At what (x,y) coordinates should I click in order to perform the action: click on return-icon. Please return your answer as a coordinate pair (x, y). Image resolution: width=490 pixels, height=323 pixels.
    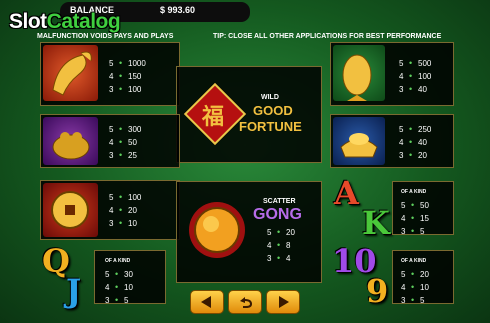
    Looking at the image, I should click on (246, 302).